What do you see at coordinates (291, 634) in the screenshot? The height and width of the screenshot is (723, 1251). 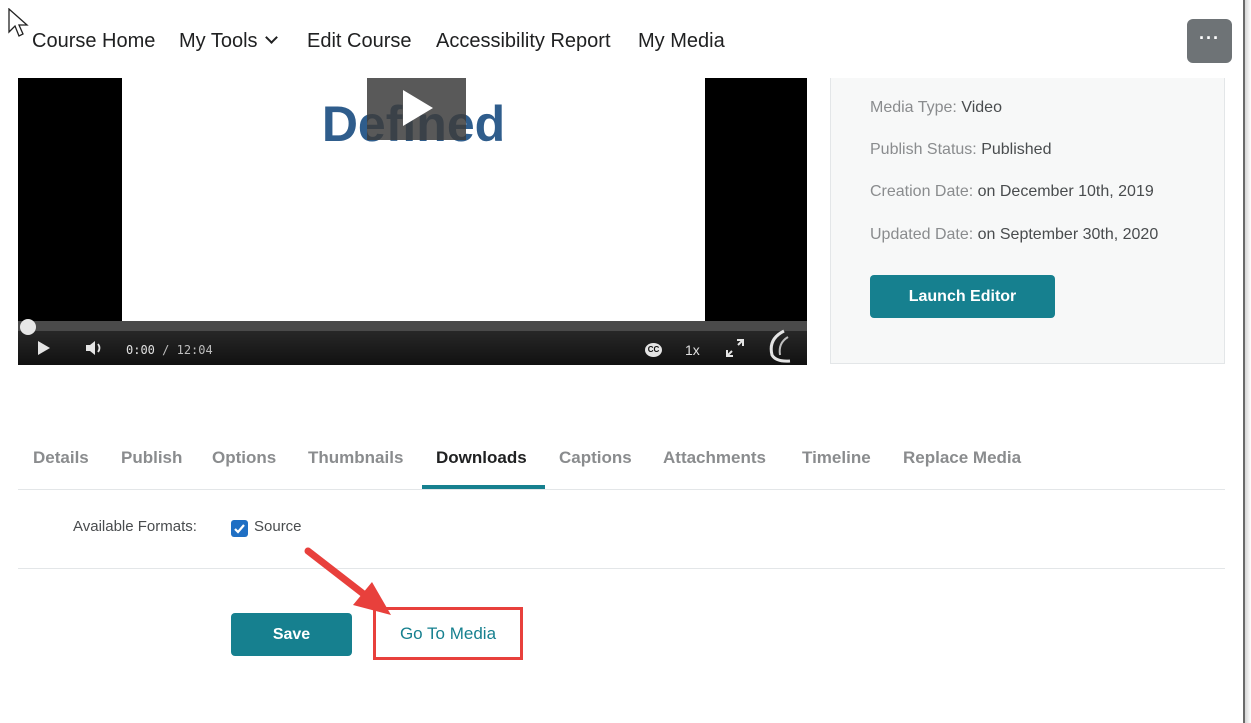 I see `save-button: Save` at bounding box center [291, 634].